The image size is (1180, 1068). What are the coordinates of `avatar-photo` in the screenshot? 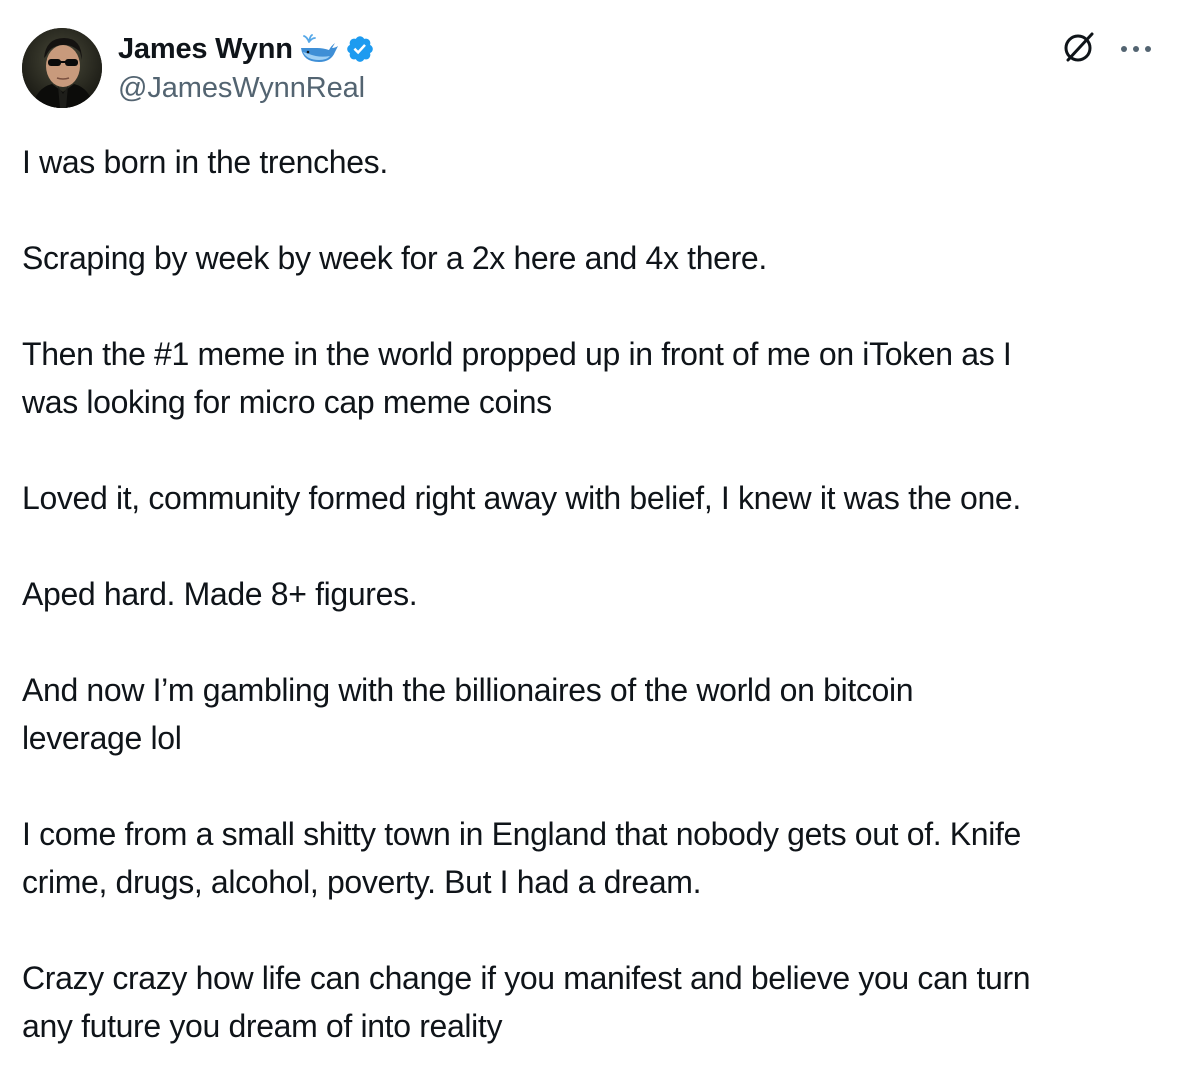 It's located at (62, 68).